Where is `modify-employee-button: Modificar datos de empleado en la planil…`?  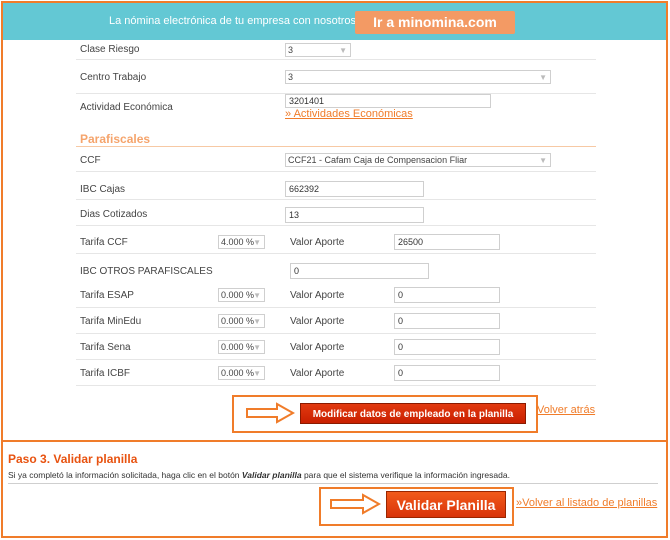 modify-employee-button: Modificar datos de empleado en la planil… is located at coordinates (413, 413).